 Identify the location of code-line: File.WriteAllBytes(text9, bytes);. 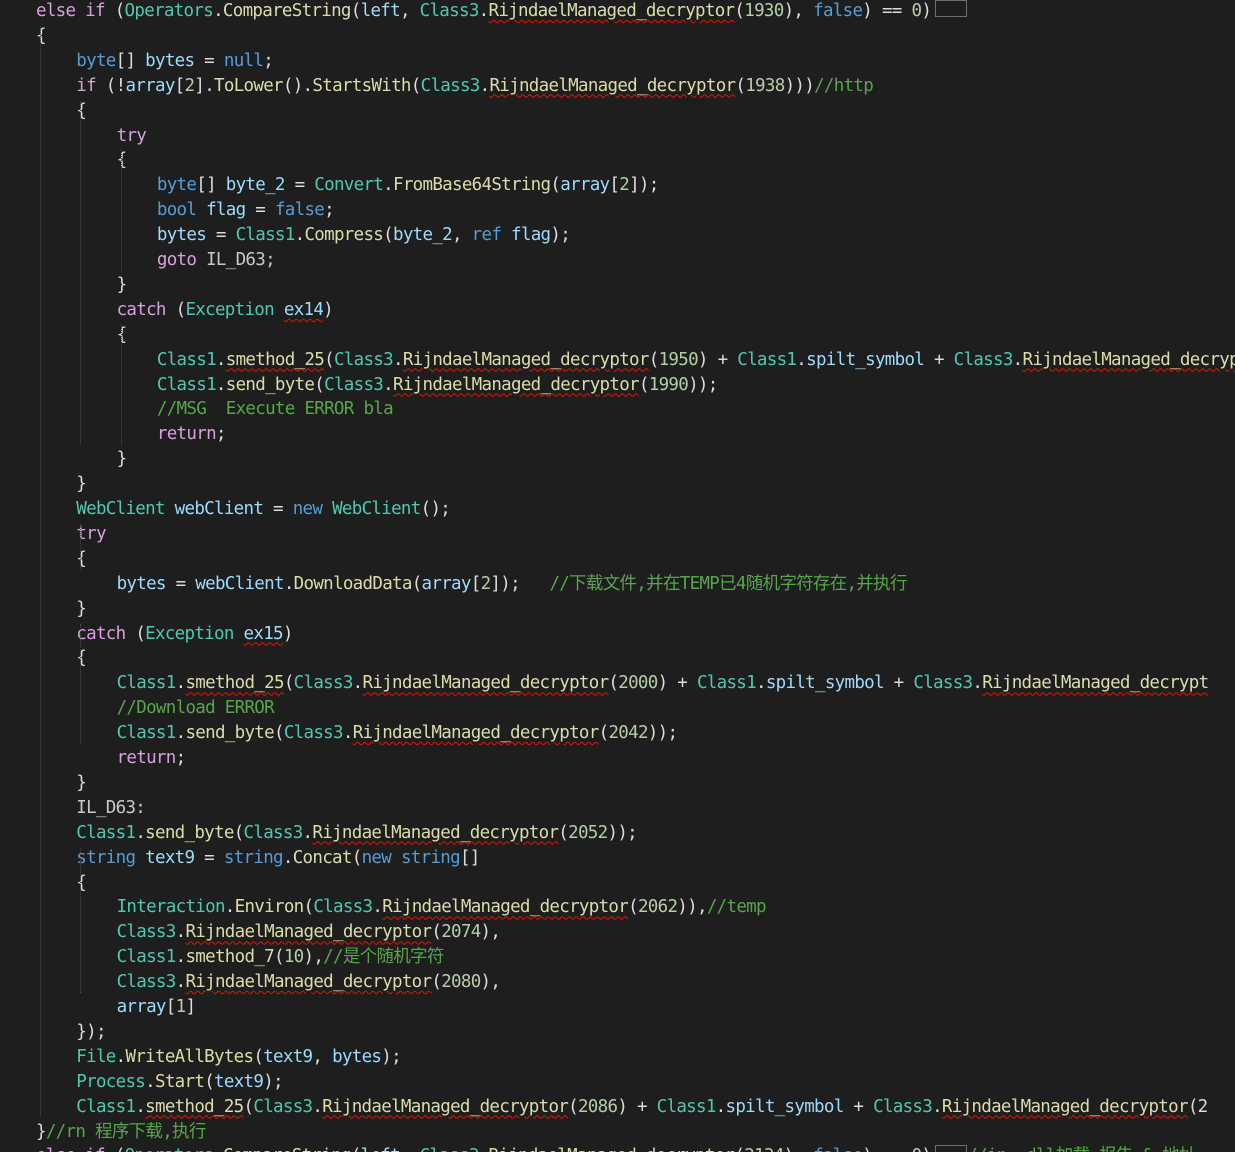
(238, 1057).